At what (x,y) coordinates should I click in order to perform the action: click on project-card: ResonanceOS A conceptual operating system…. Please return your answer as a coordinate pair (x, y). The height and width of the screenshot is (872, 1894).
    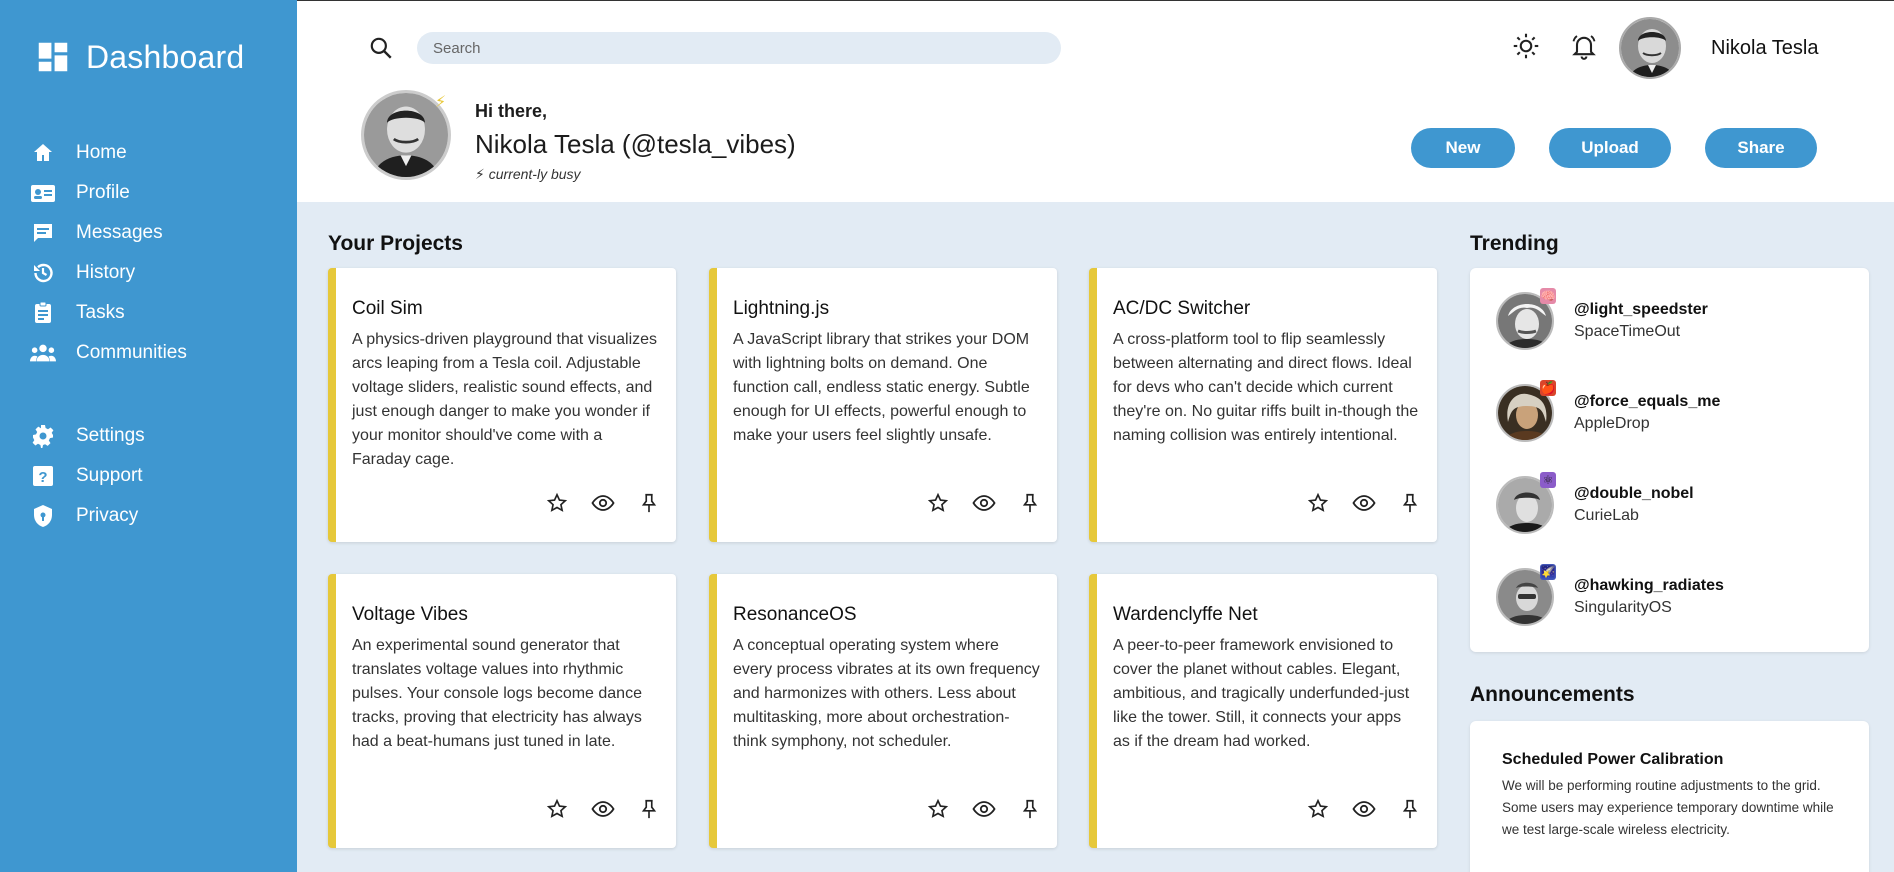
    Looking at the image, I should click on (883, 711).